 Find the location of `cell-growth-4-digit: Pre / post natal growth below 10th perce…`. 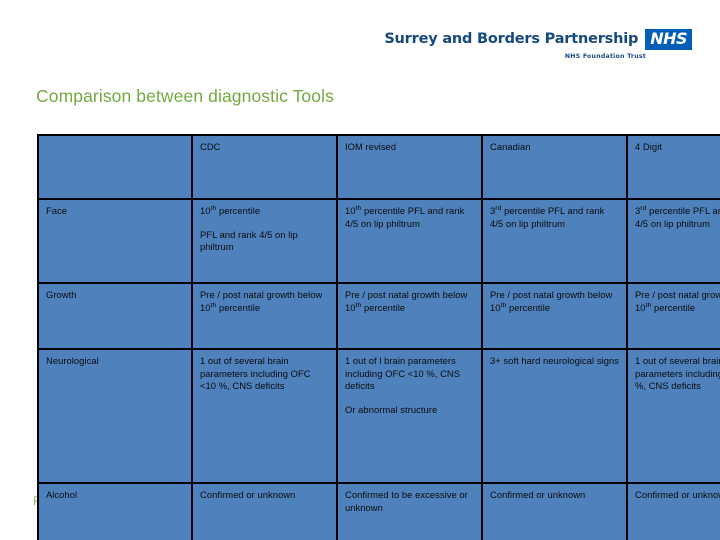

cell-growth-4-digit: Pre / post natal growth below 10th perce… is located at coordinates (673, 316).